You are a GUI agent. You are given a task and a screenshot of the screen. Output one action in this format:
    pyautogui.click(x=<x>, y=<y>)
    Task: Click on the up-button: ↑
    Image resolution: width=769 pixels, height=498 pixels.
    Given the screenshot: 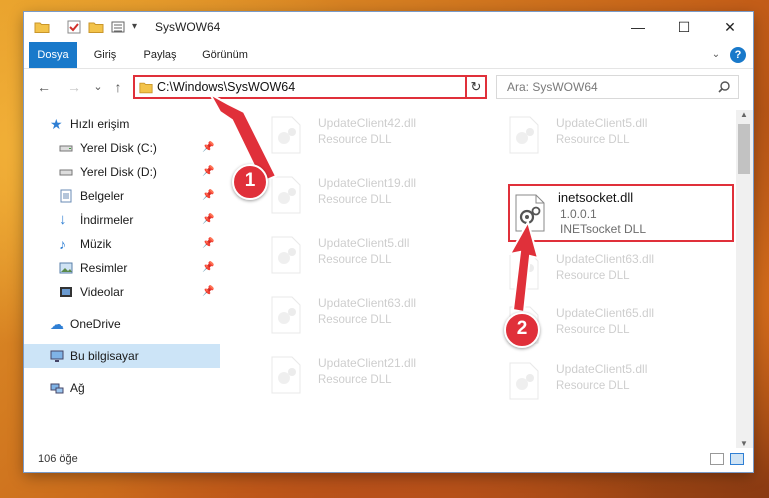 What is the action you would take?
    pyautogui.click(x=118, y=87)
    